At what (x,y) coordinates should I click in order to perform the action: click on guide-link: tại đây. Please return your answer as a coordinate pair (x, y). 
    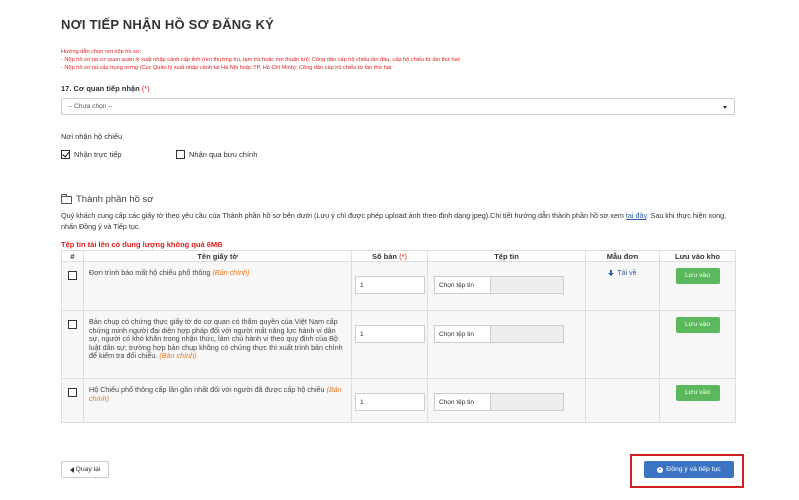
    Looking at the image, I should click on (636, 215).